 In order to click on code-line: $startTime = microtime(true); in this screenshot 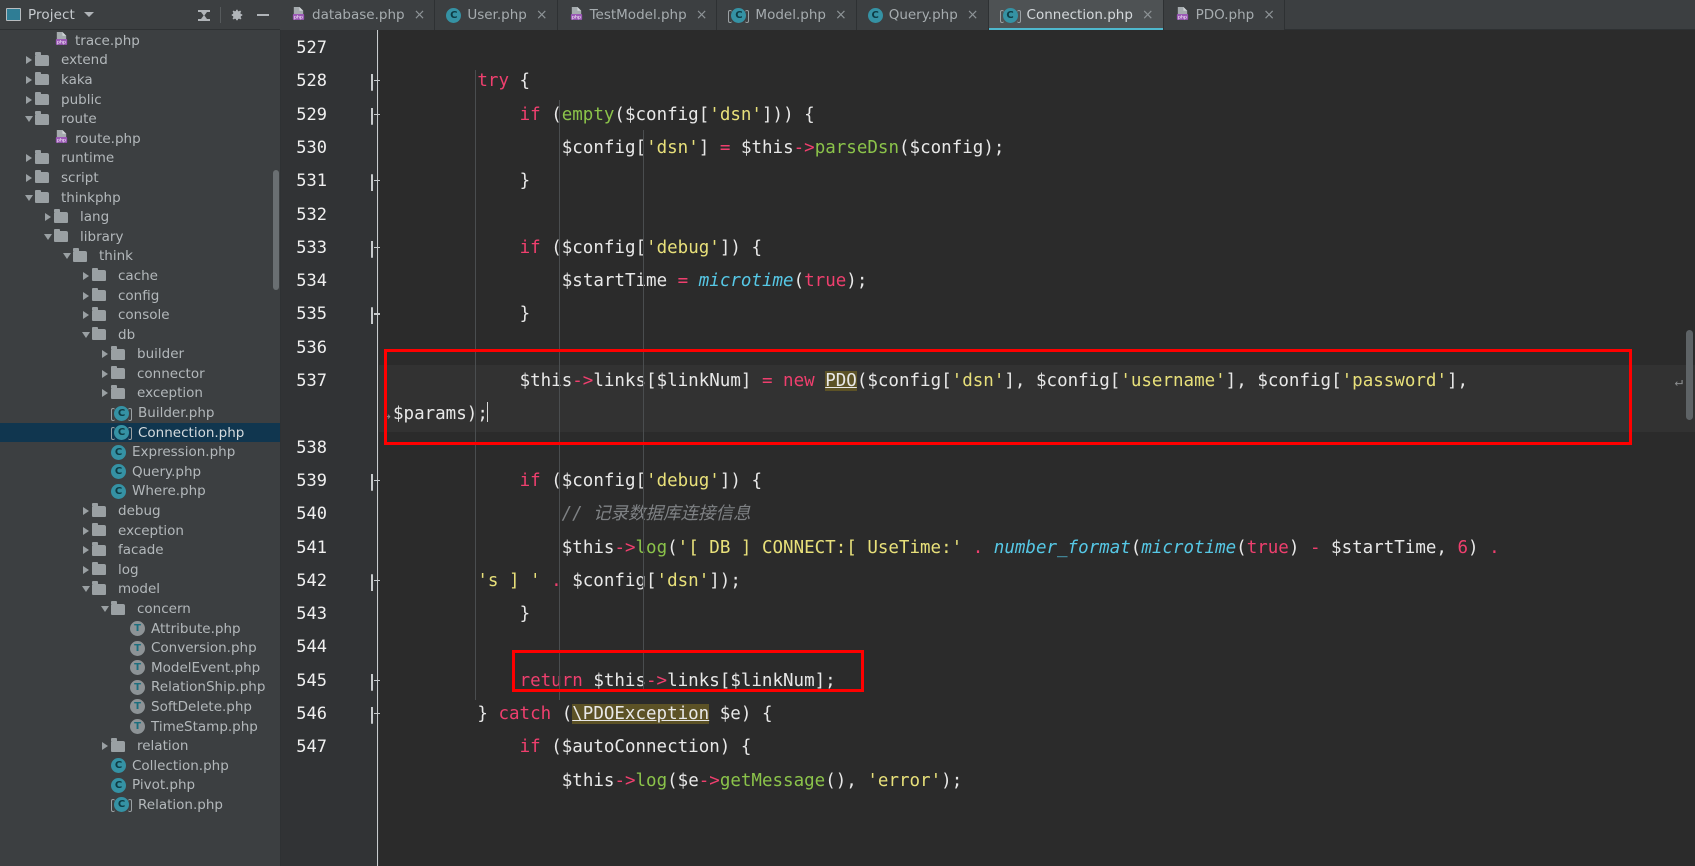, I will do `click(1037, 281)`.